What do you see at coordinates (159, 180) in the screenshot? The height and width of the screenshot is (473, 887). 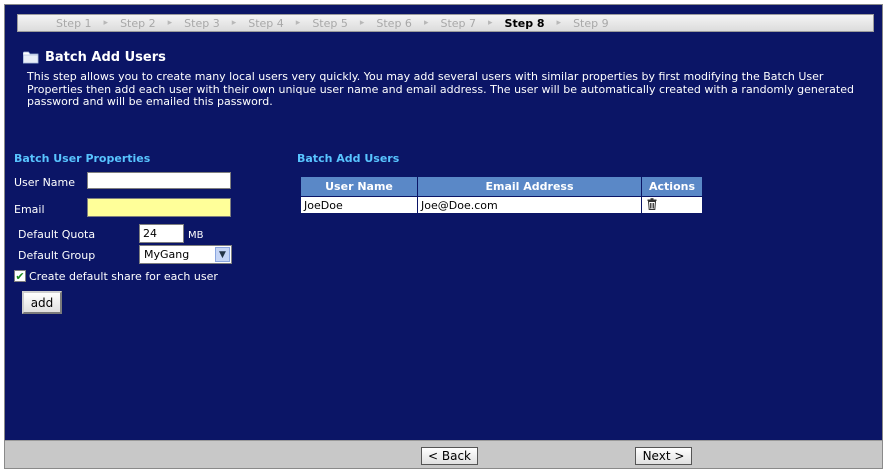 I see `username-input` at bounding box center [159, 180].